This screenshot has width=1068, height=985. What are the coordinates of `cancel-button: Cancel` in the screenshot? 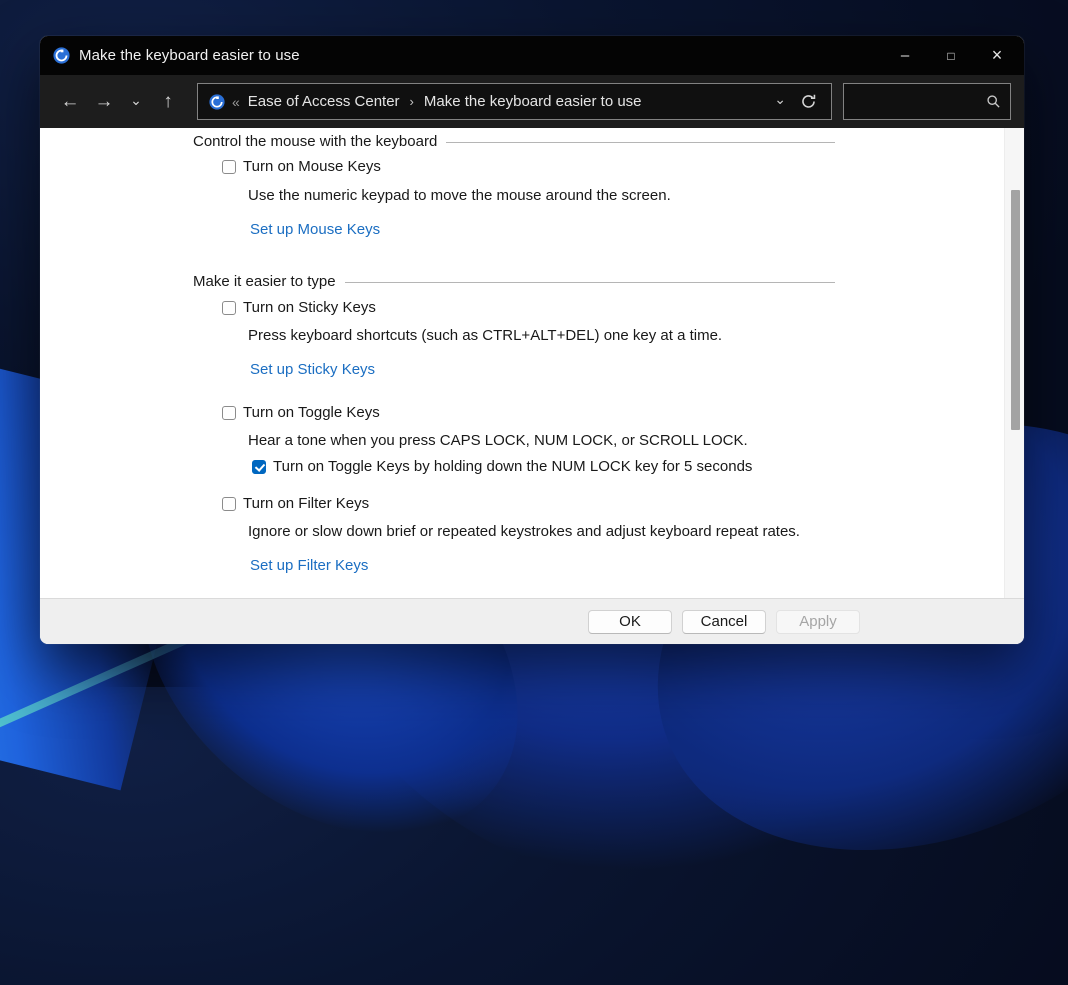 It's located at (724, 621).